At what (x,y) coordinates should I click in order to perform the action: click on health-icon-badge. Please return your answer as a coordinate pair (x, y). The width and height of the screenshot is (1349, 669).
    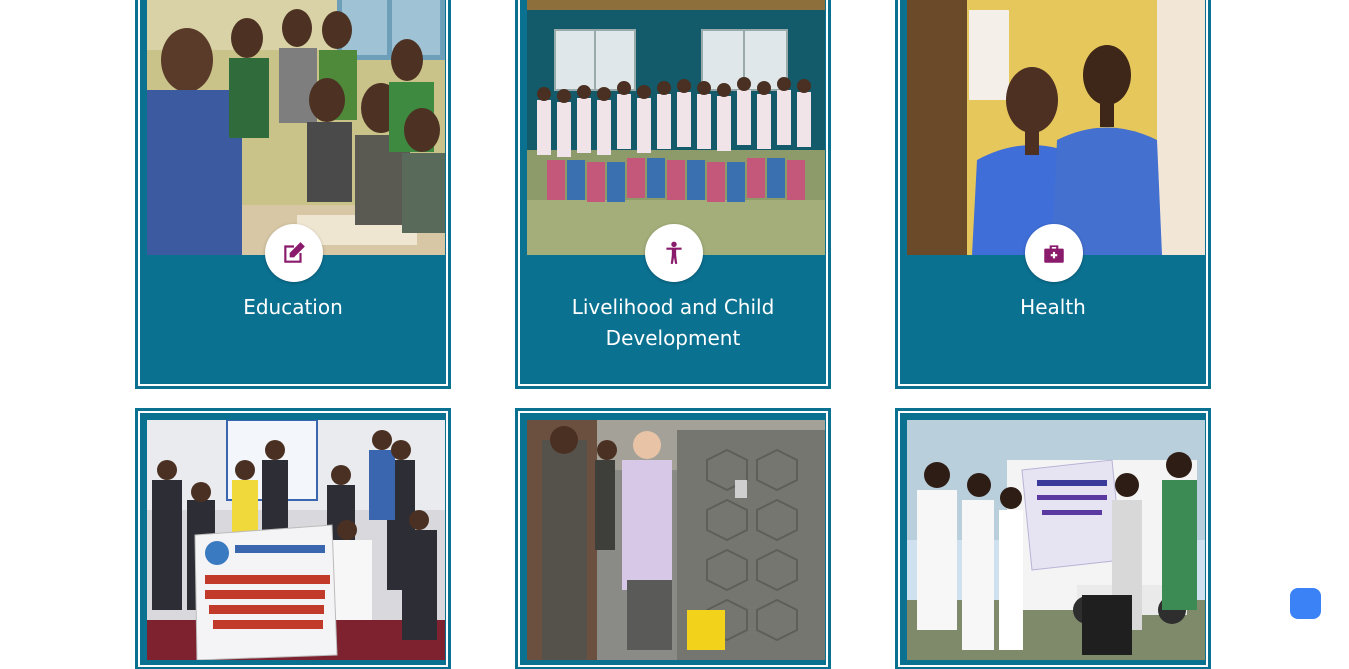
    Looking at the image, I should click on (1054, 253).